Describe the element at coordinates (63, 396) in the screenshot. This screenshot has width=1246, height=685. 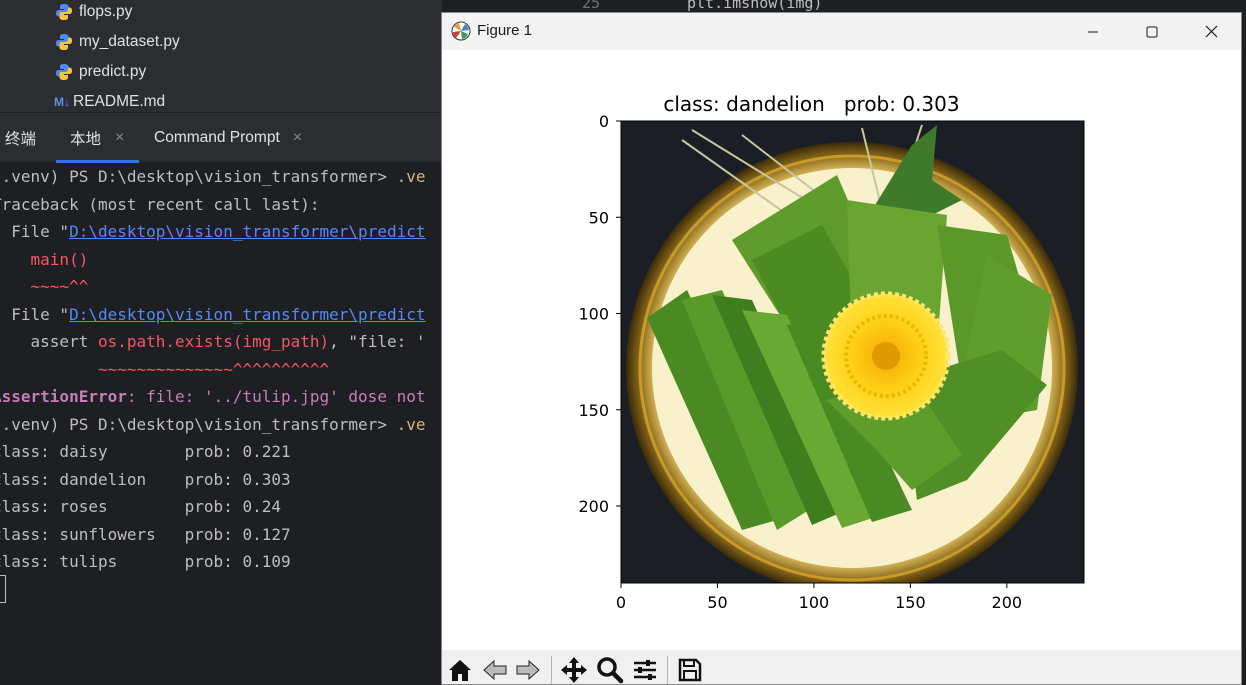
I see `error-name: AssertionError` at that location.